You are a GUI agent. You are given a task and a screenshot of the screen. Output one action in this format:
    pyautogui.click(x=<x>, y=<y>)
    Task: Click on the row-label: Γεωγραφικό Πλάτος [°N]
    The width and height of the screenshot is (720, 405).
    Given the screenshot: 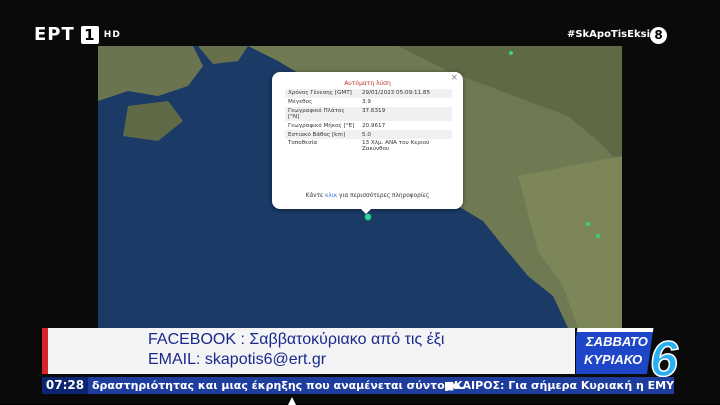 What is the action you would take?
    pyautogui.click(x=322, y=114)
    